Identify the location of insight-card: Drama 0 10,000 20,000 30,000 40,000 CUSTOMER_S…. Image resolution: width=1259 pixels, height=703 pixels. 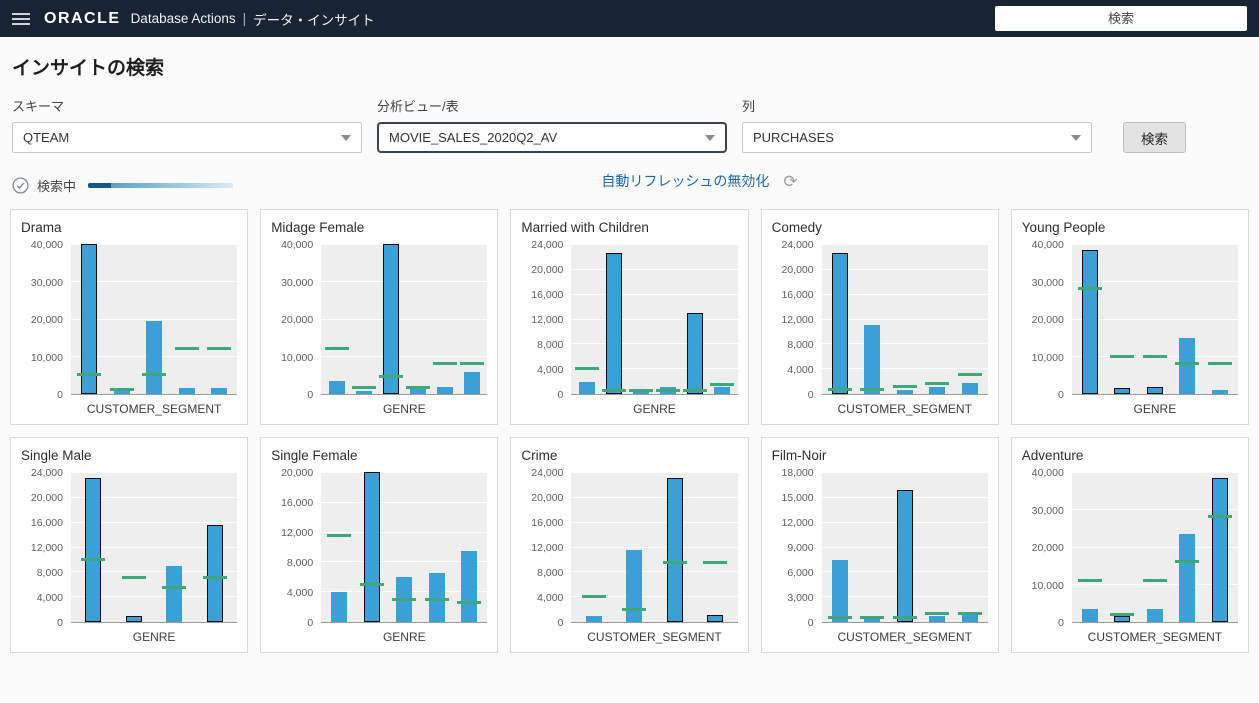
(129, 317).